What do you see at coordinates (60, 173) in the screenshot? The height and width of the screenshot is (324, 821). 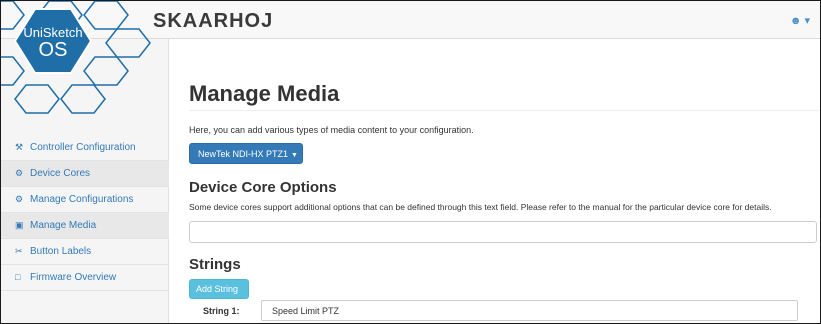 I see `sidebar-item-label: Device Cores` at bounding box center [60, 173].